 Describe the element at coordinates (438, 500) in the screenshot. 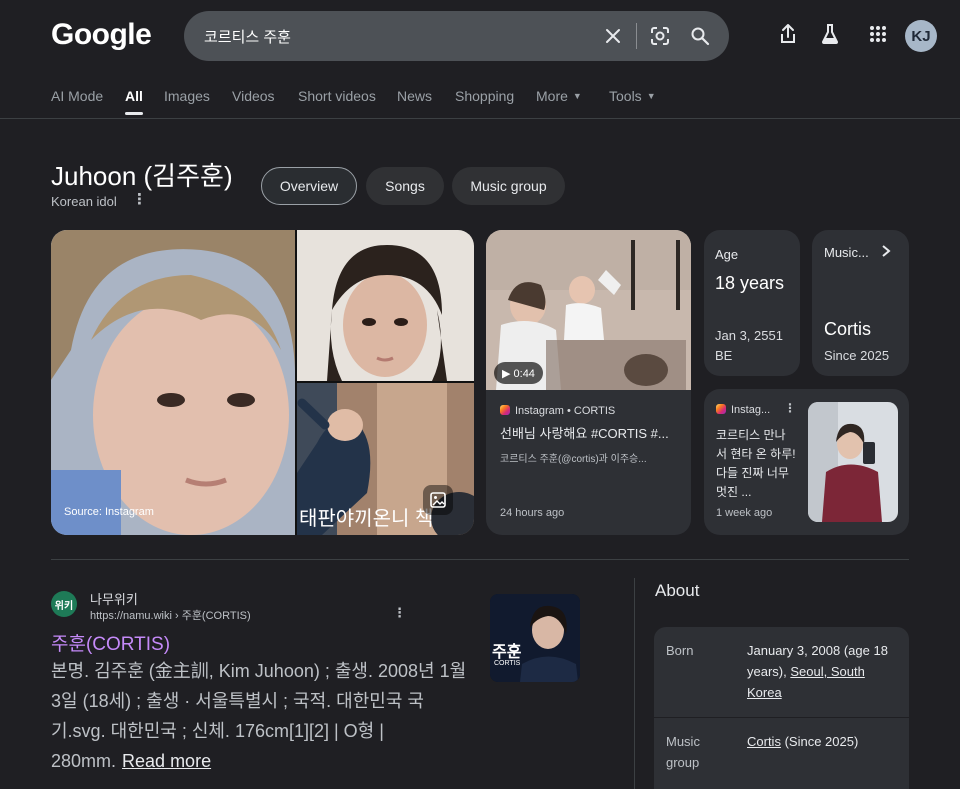

I see `image-search-icon` at that location.